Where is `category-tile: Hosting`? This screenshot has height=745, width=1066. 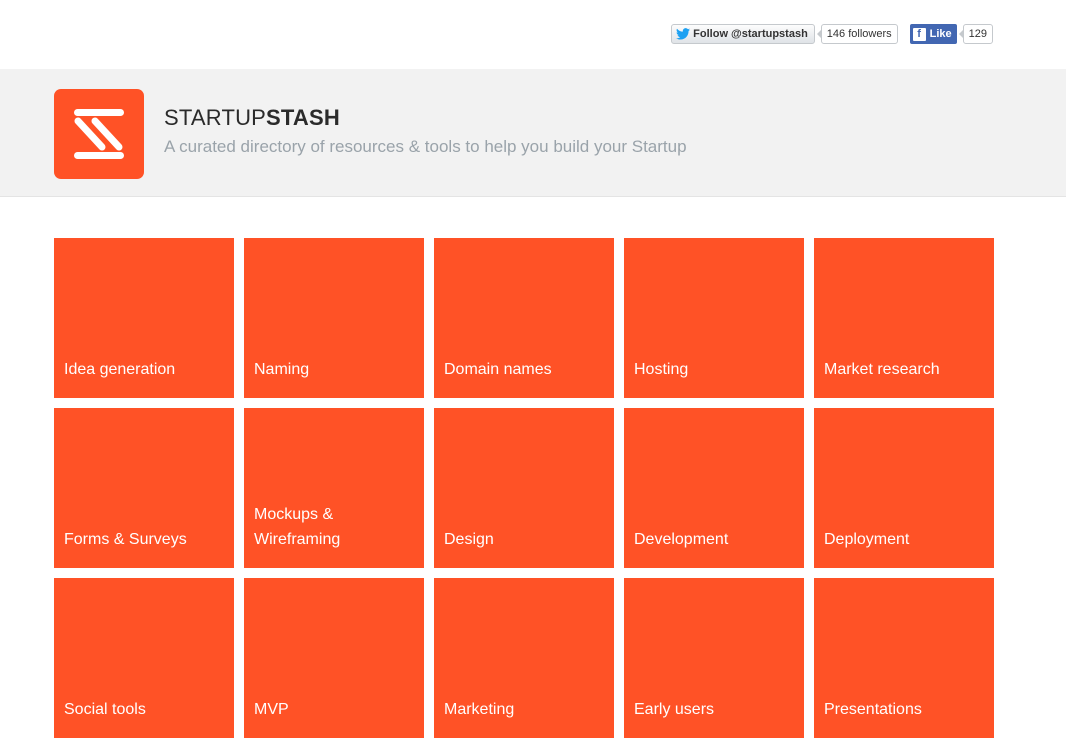
category-tile: Hosting is located at coordinates (714, 318).